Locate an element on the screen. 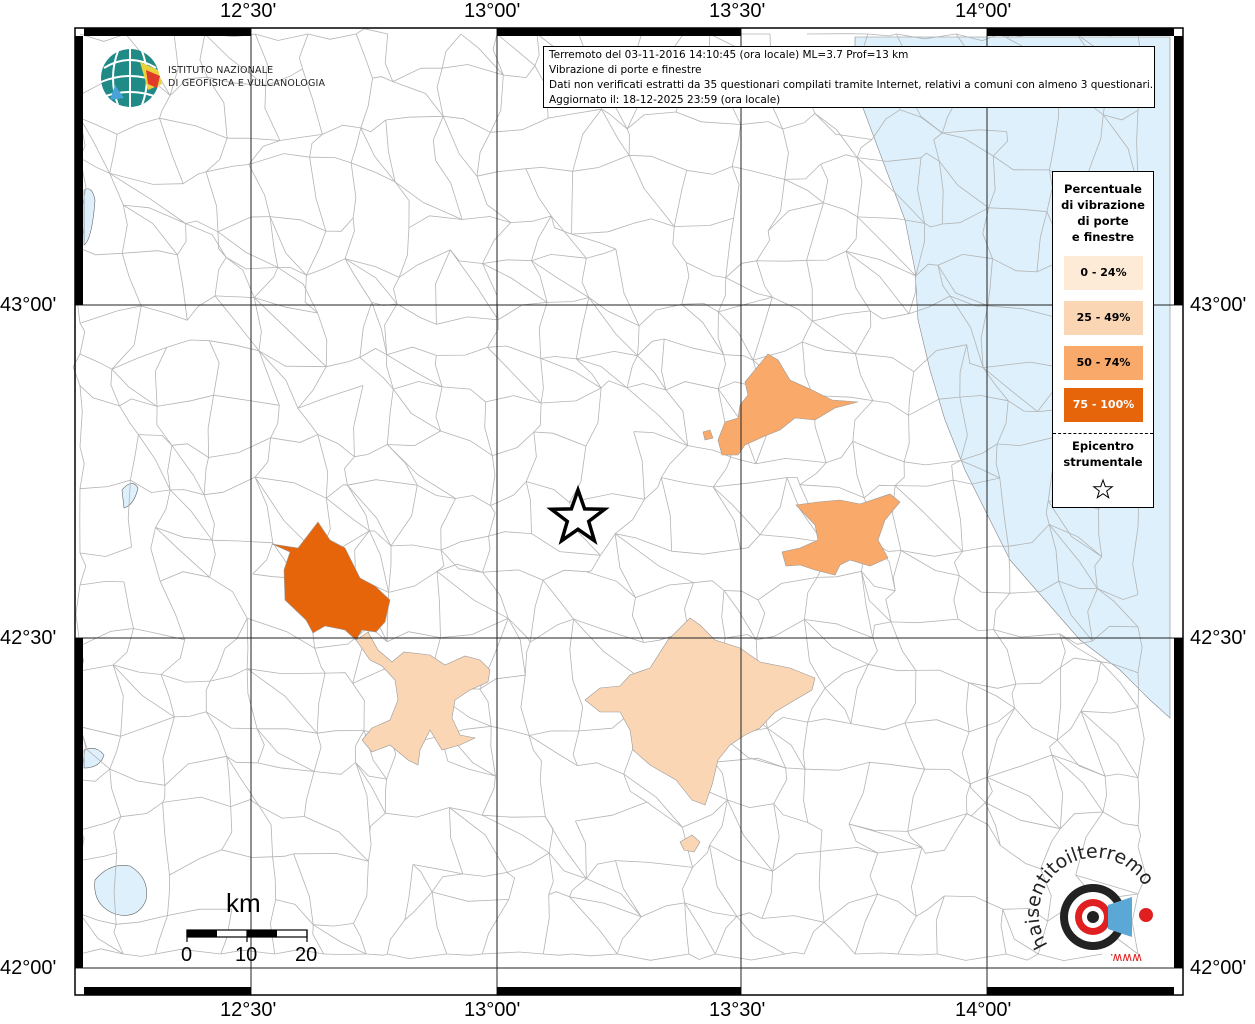  lat-label-left-2: 42°30' is located at coordinates (28, 638).